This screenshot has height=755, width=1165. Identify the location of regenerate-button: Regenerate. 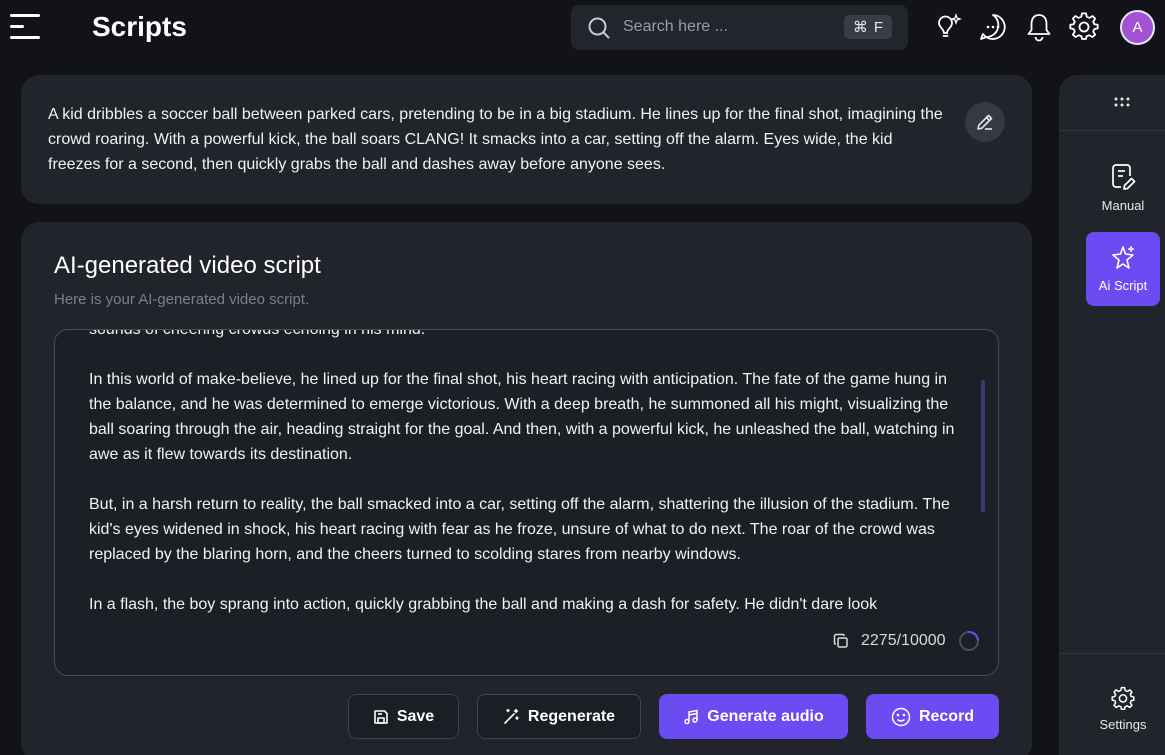
(559, 716).